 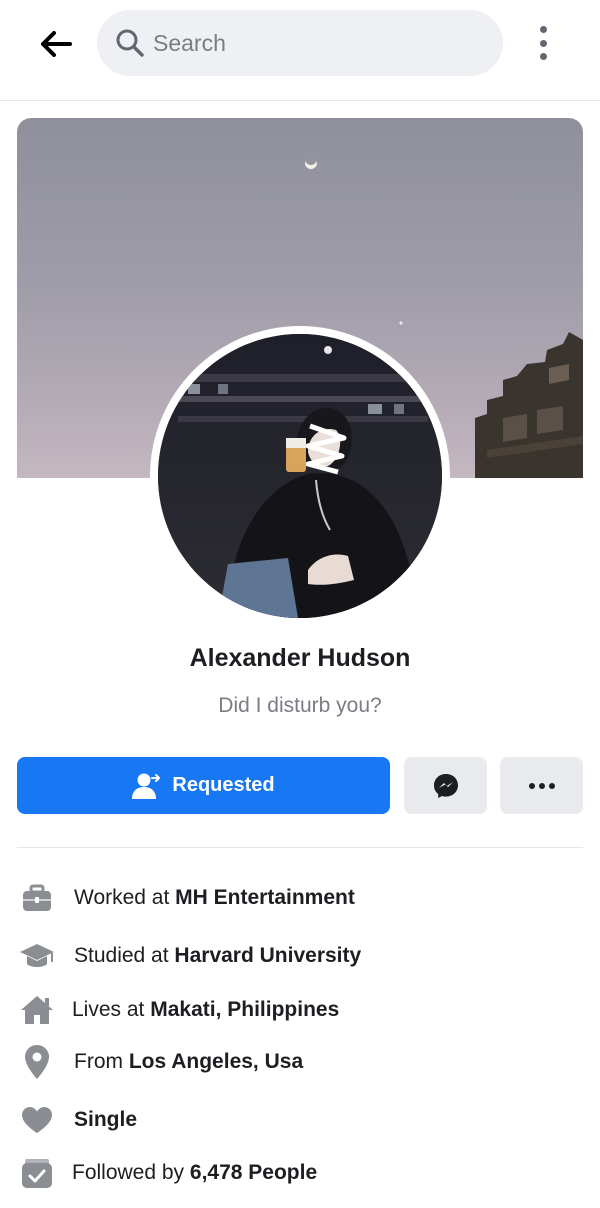 I want to click on about-from: From Los Angeles, Usa, so click(x=160, y=1062).